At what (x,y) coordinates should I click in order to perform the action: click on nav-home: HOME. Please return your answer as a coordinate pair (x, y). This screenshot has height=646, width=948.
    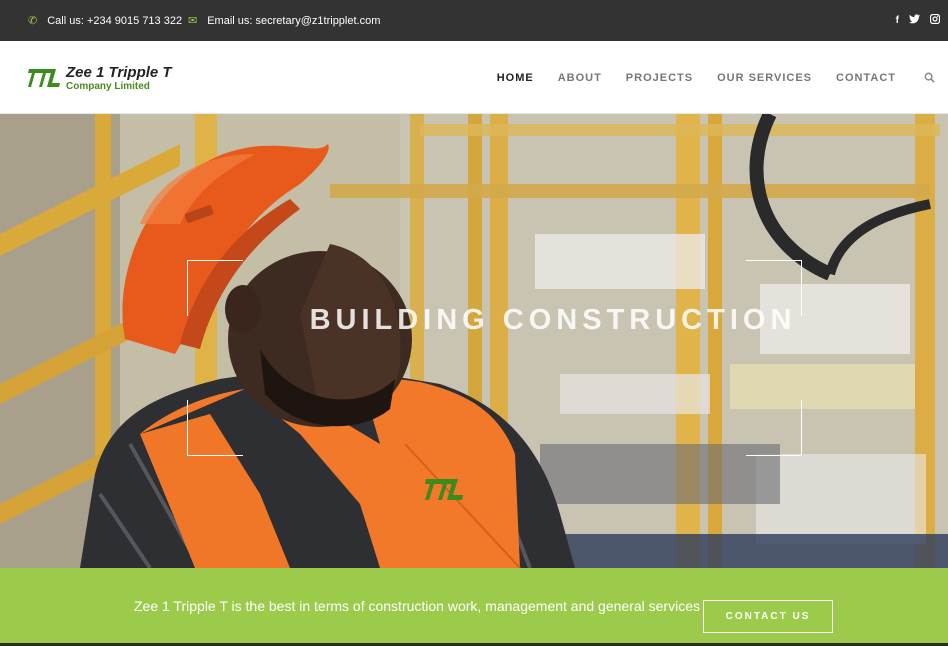
    Looking at the image, I should click on (515, 78).